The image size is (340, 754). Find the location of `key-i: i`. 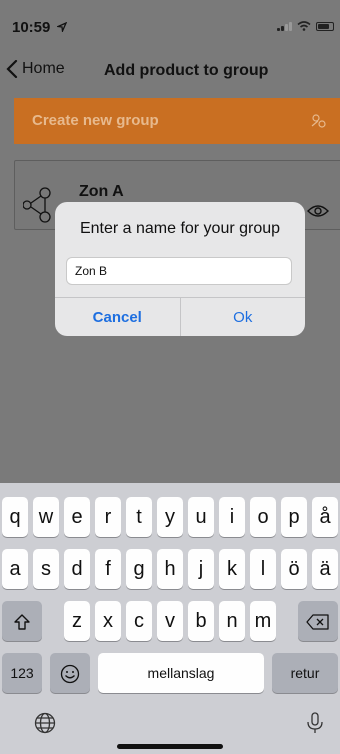

key-i: i is located at coordinates (232, 517).